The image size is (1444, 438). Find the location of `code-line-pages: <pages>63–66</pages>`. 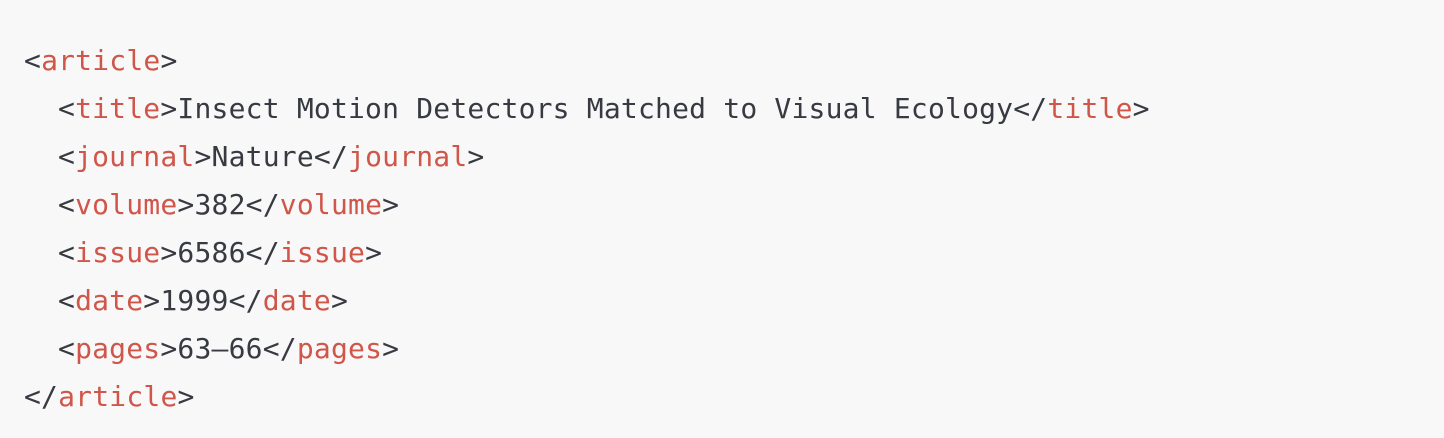

code-line-pages: <pages>63–66</pages> is located at coordinates (734, 349).